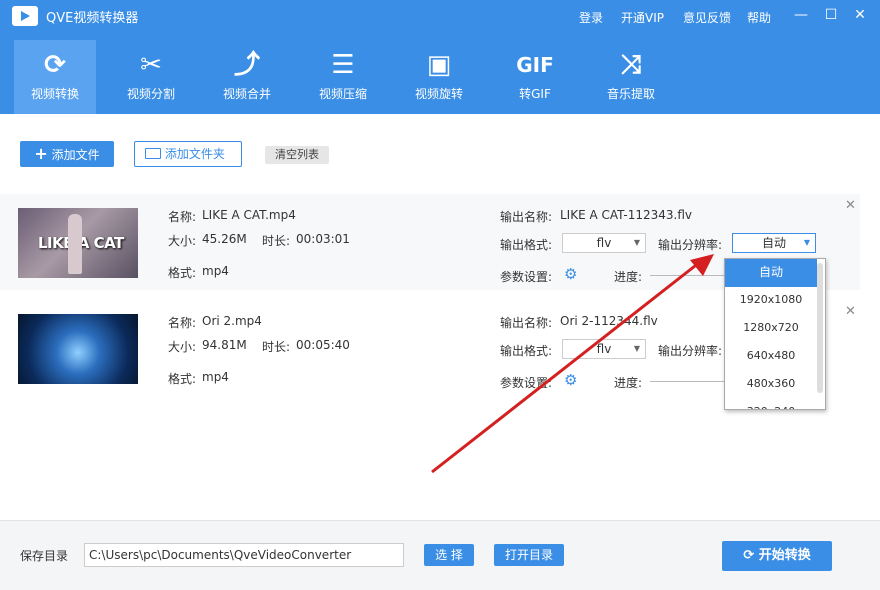  Describe the element at coordinates (626, 215) in the screenshot. I see `output-name: LIKE A CAT-112343.flv` at that location.